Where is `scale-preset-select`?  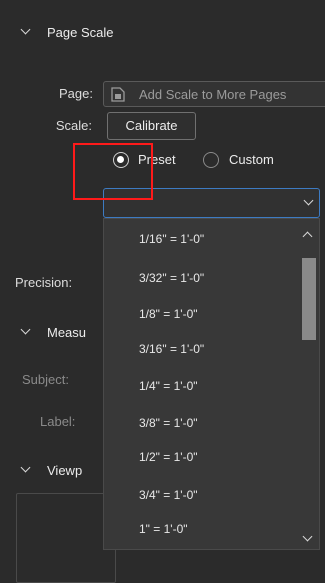 scale-preset-select is located at coordinates (211, 203).